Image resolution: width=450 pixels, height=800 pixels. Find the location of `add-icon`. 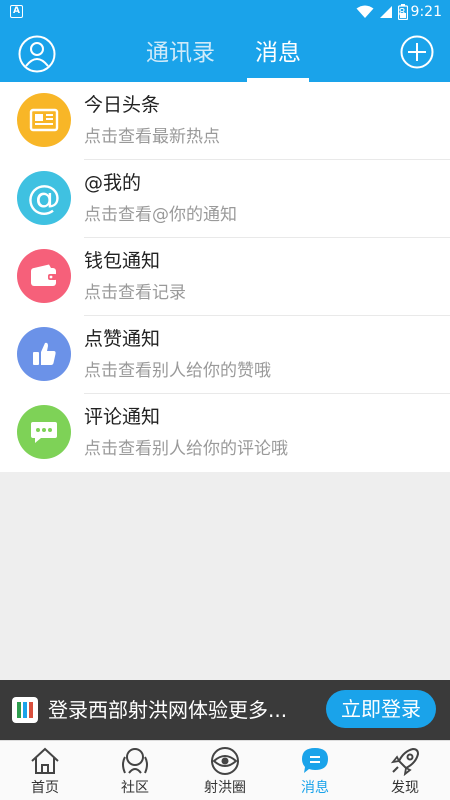

add-icon is located at coordinates (417, 52).